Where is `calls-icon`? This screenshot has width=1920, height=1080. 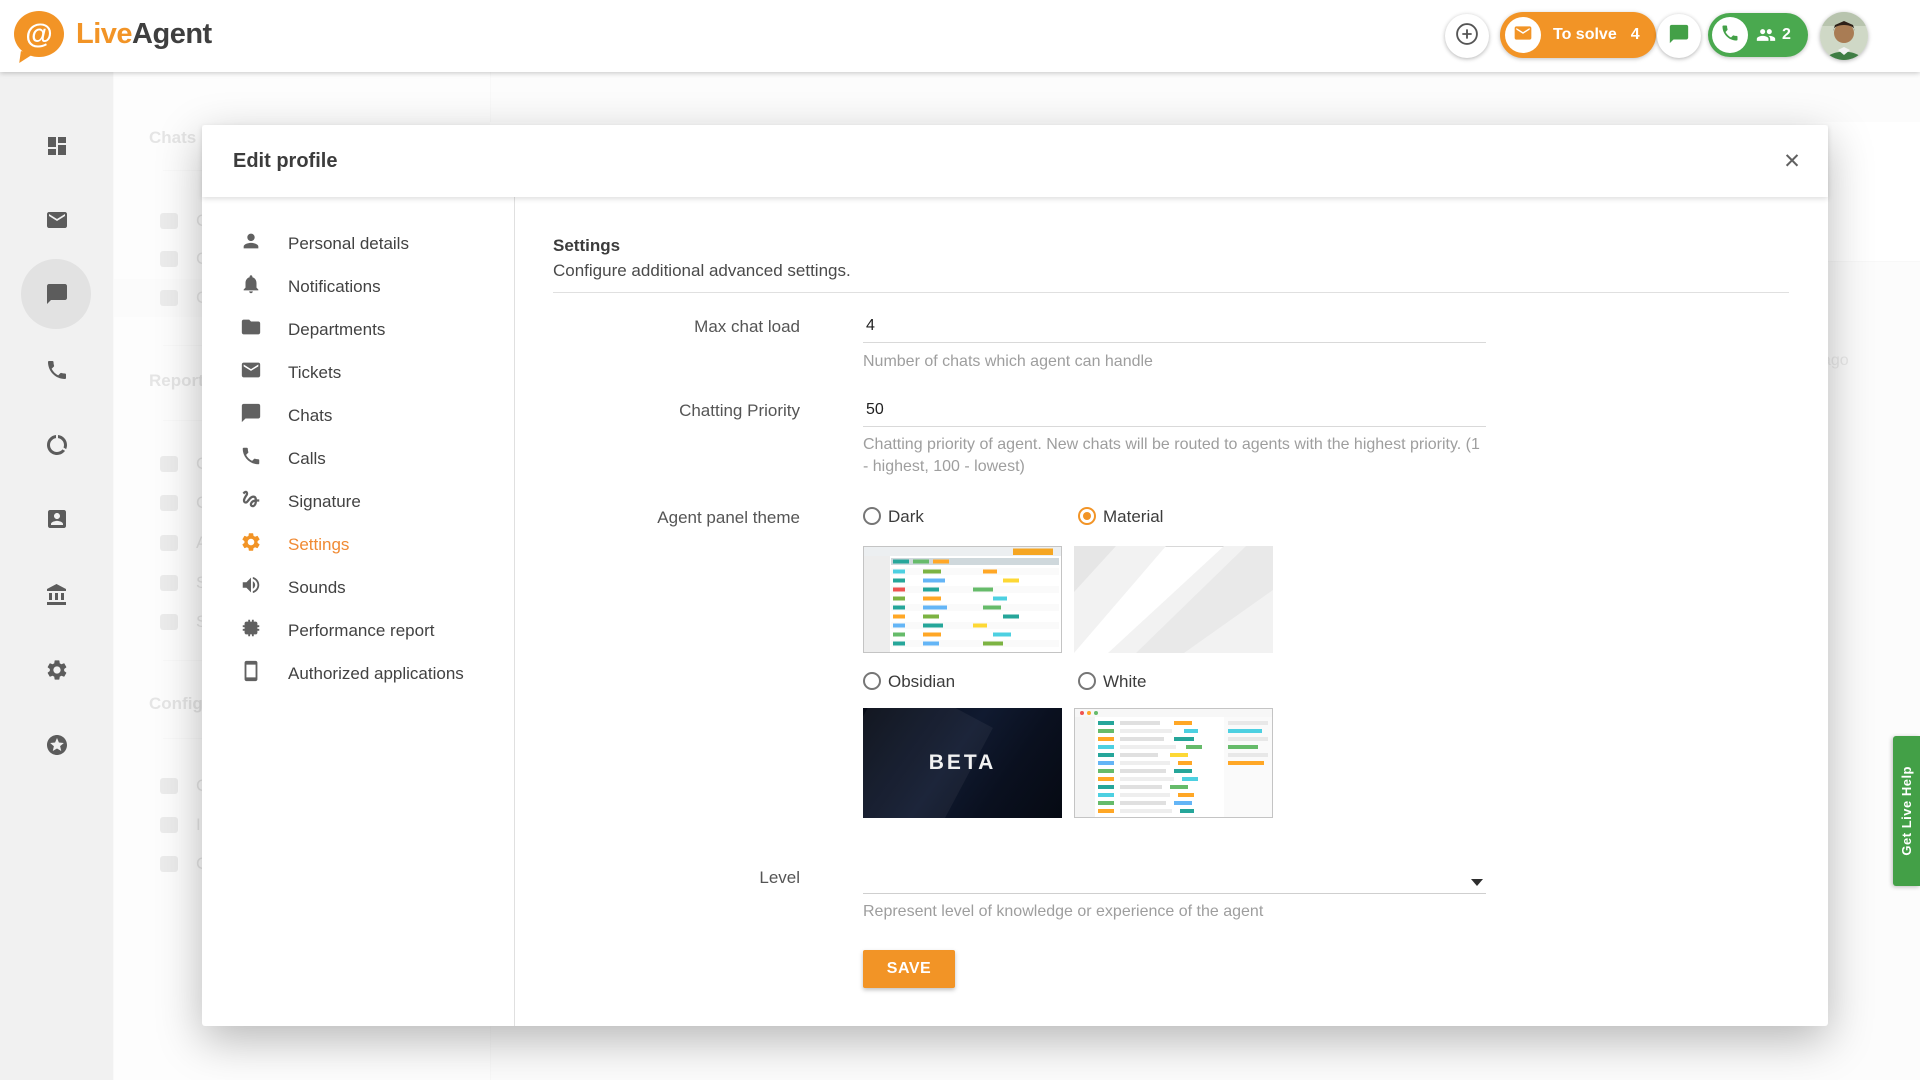
calls-icon is located at coordinates (57, 370).